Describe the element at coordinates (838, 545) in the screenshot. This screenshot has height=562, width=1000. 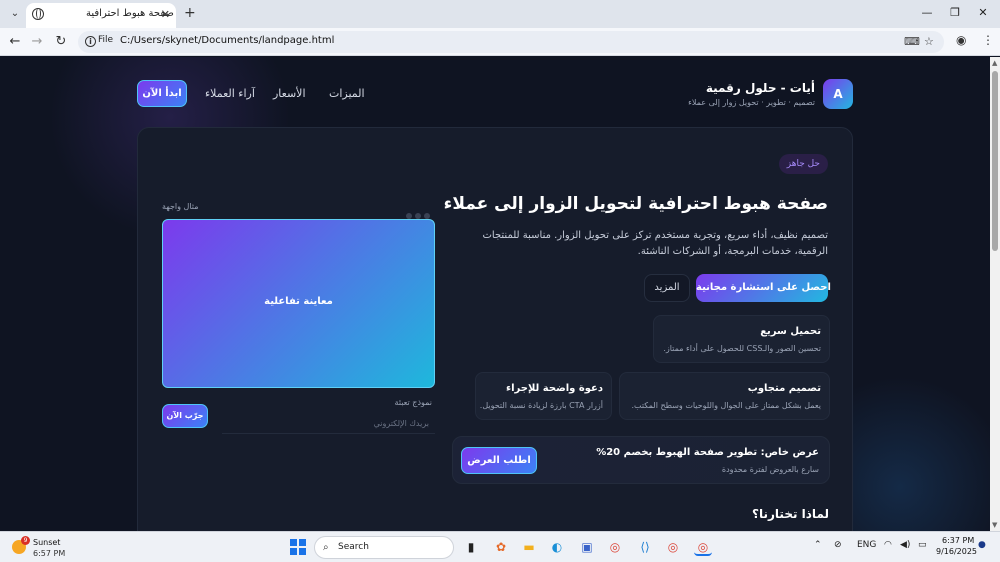
I see `tray-app-icon: ⊘` at that location.